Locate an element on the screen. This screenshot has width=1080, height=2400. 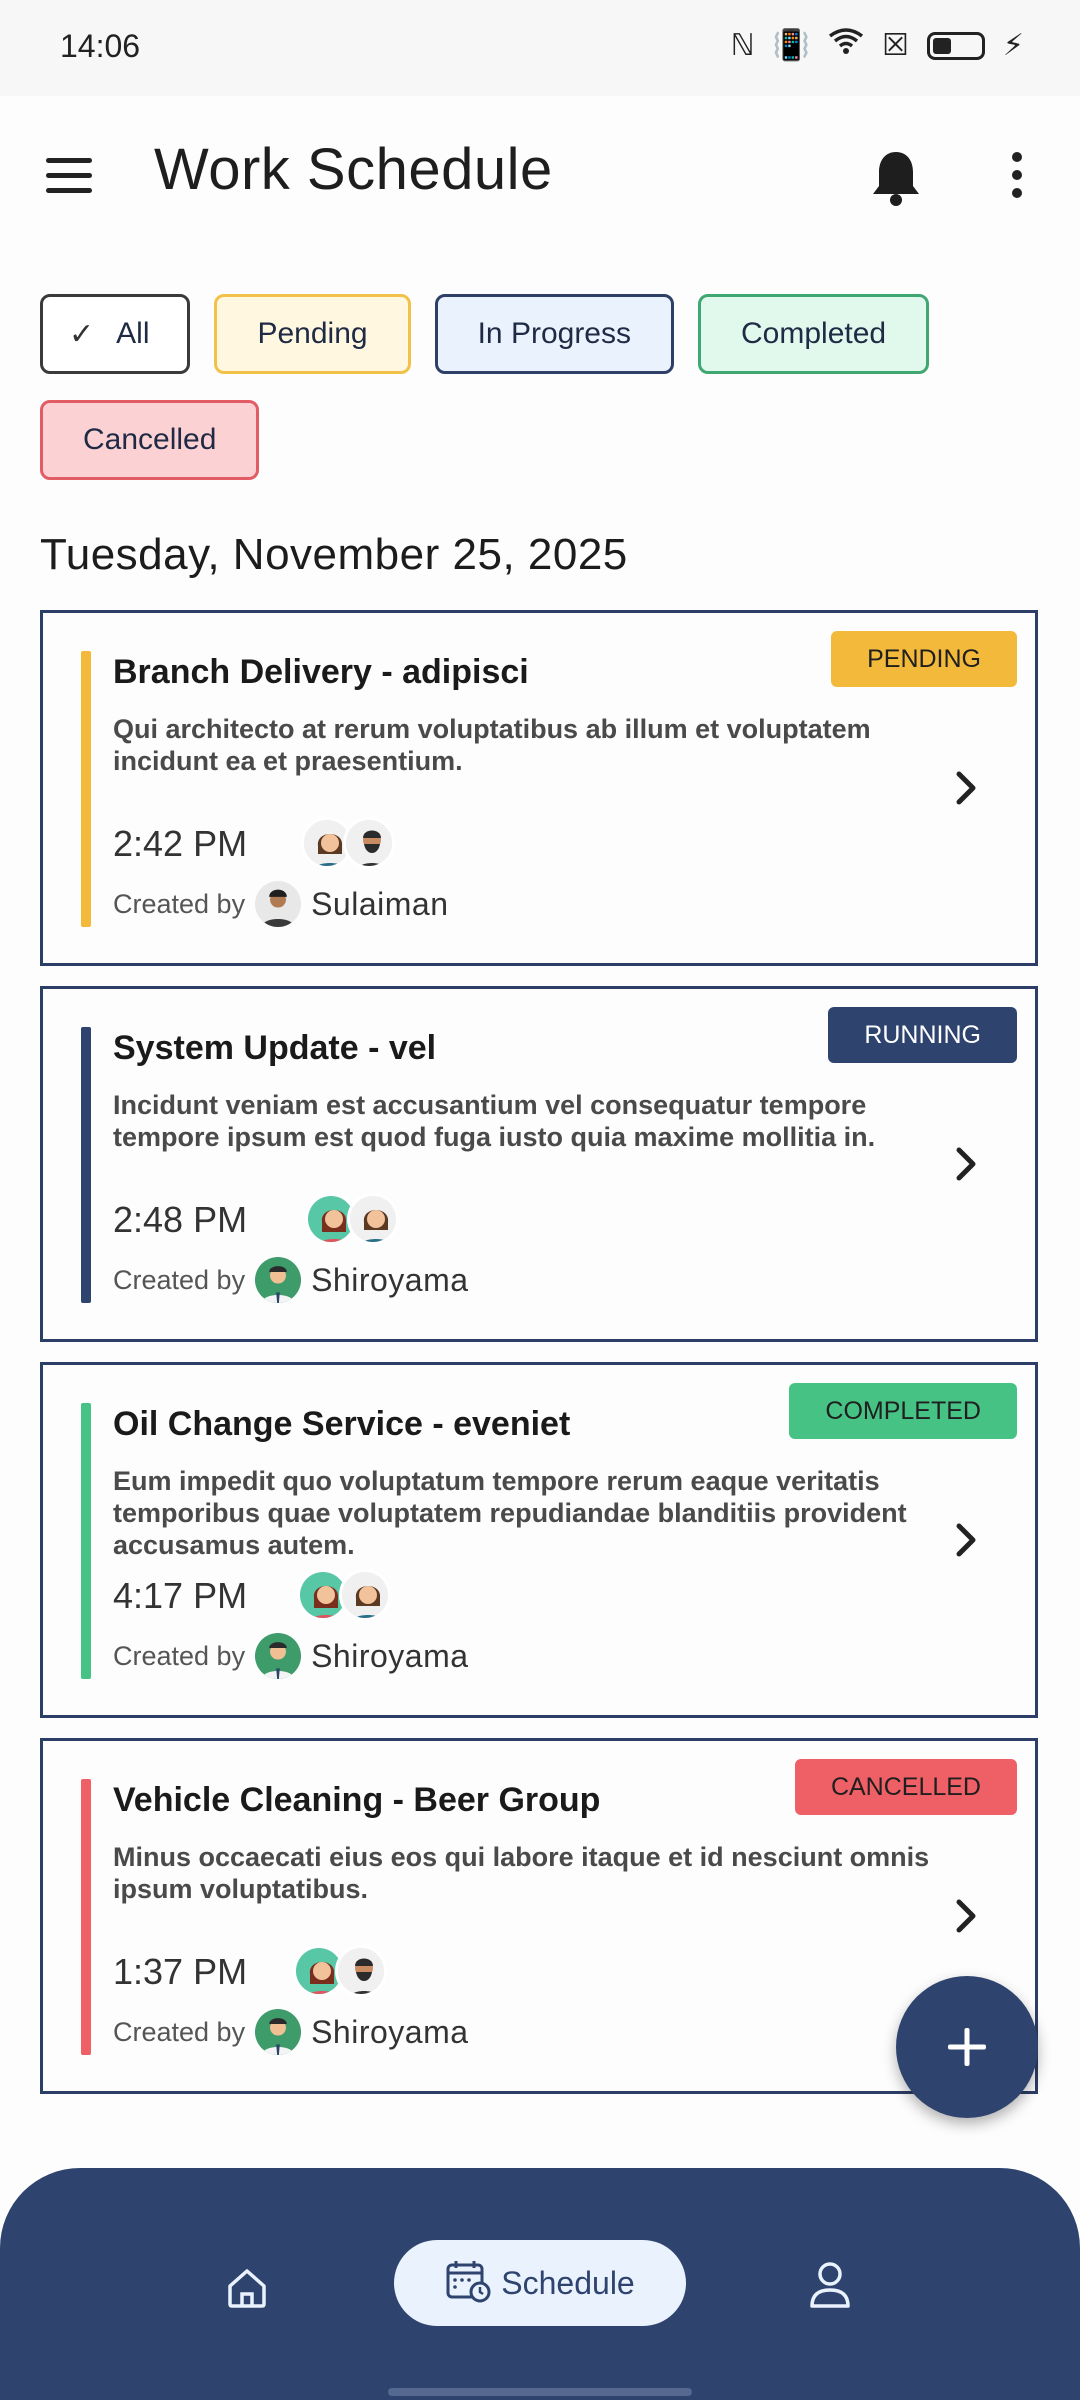
filter-chip-label: In Progress is located at coordinates (554, 333).